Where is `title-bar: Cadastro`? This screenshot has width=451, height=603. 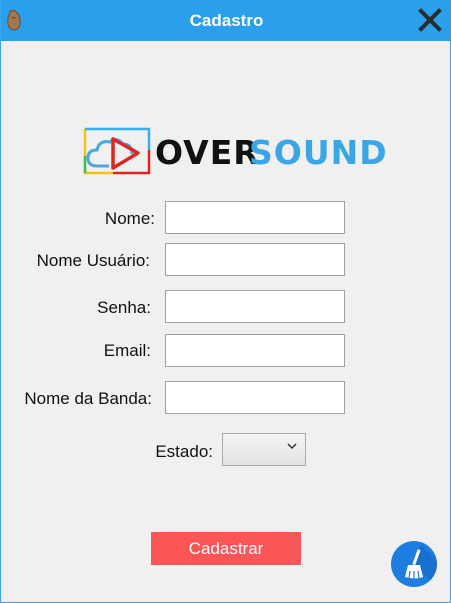 title-bar: Cadastro is located at coordinates (226, 20).